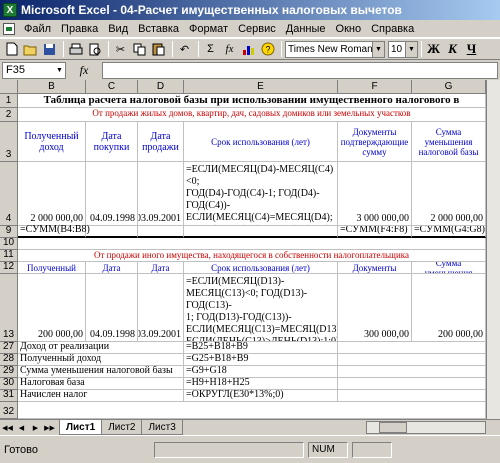 The height and width of the screenshot is (463, 500). What do you see at coordinates (9, 142) in the screenshot?
I see `row-header: 3` at bounding box center [9, 142].